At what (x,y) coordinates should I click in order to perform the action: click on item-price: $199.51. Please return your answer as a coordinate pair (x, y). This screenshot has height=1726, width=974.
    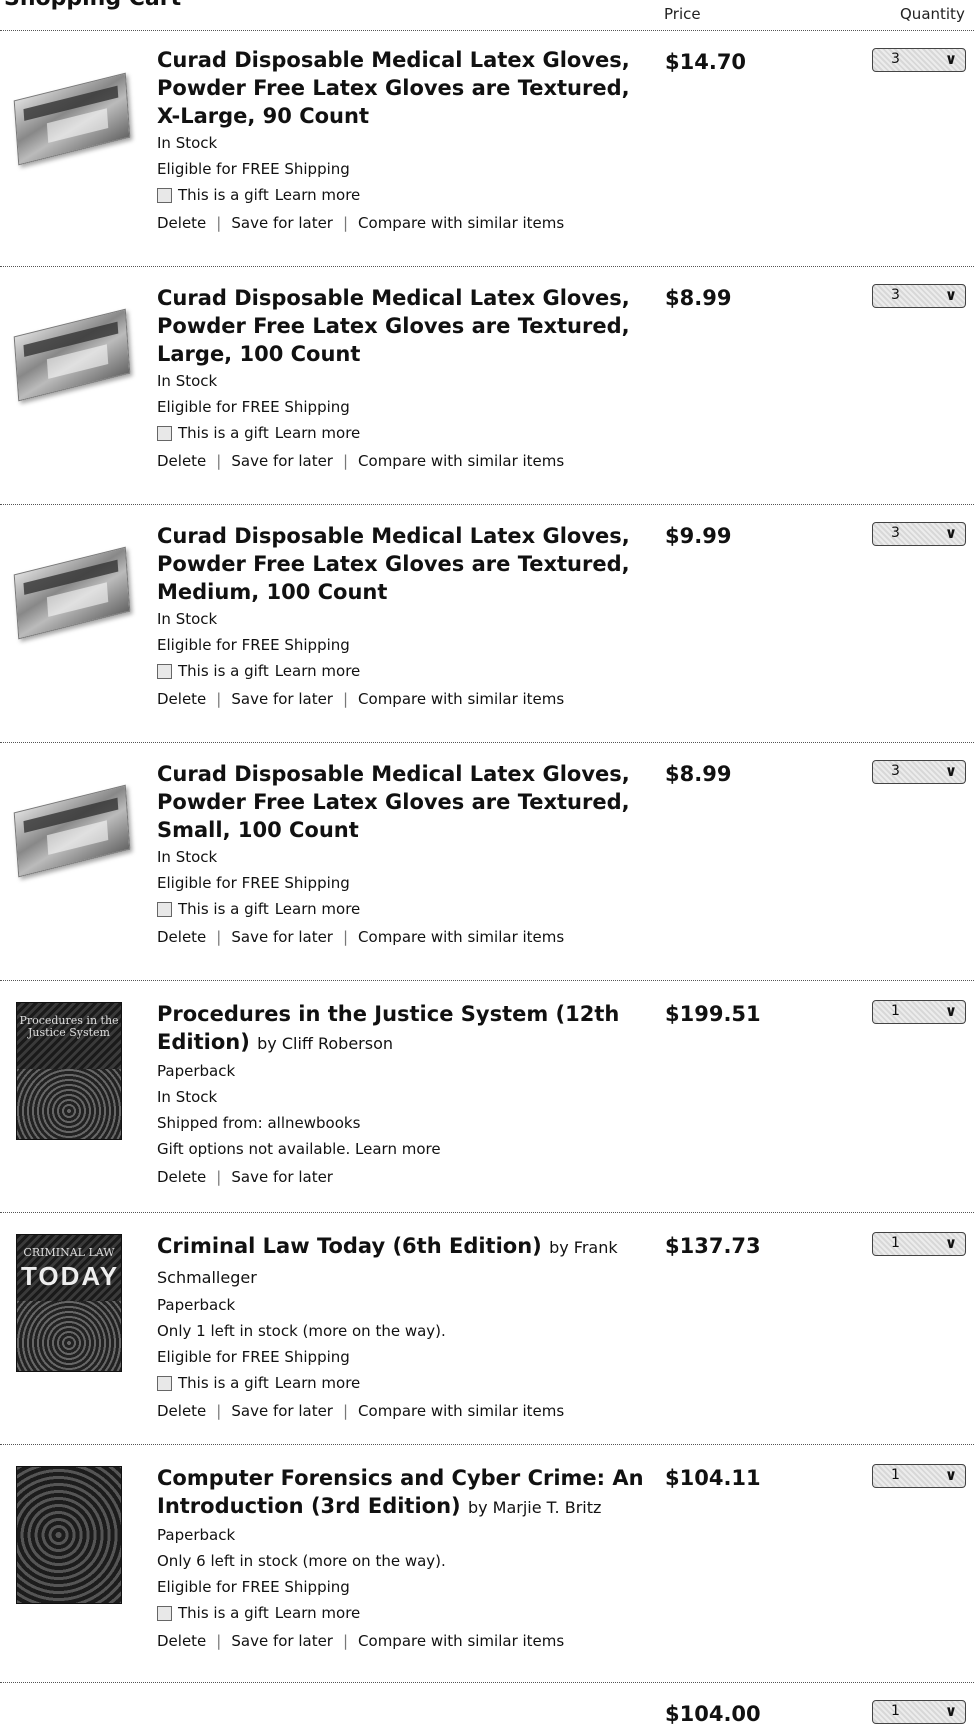
    Looking at the image, I should click on (713, 1014).